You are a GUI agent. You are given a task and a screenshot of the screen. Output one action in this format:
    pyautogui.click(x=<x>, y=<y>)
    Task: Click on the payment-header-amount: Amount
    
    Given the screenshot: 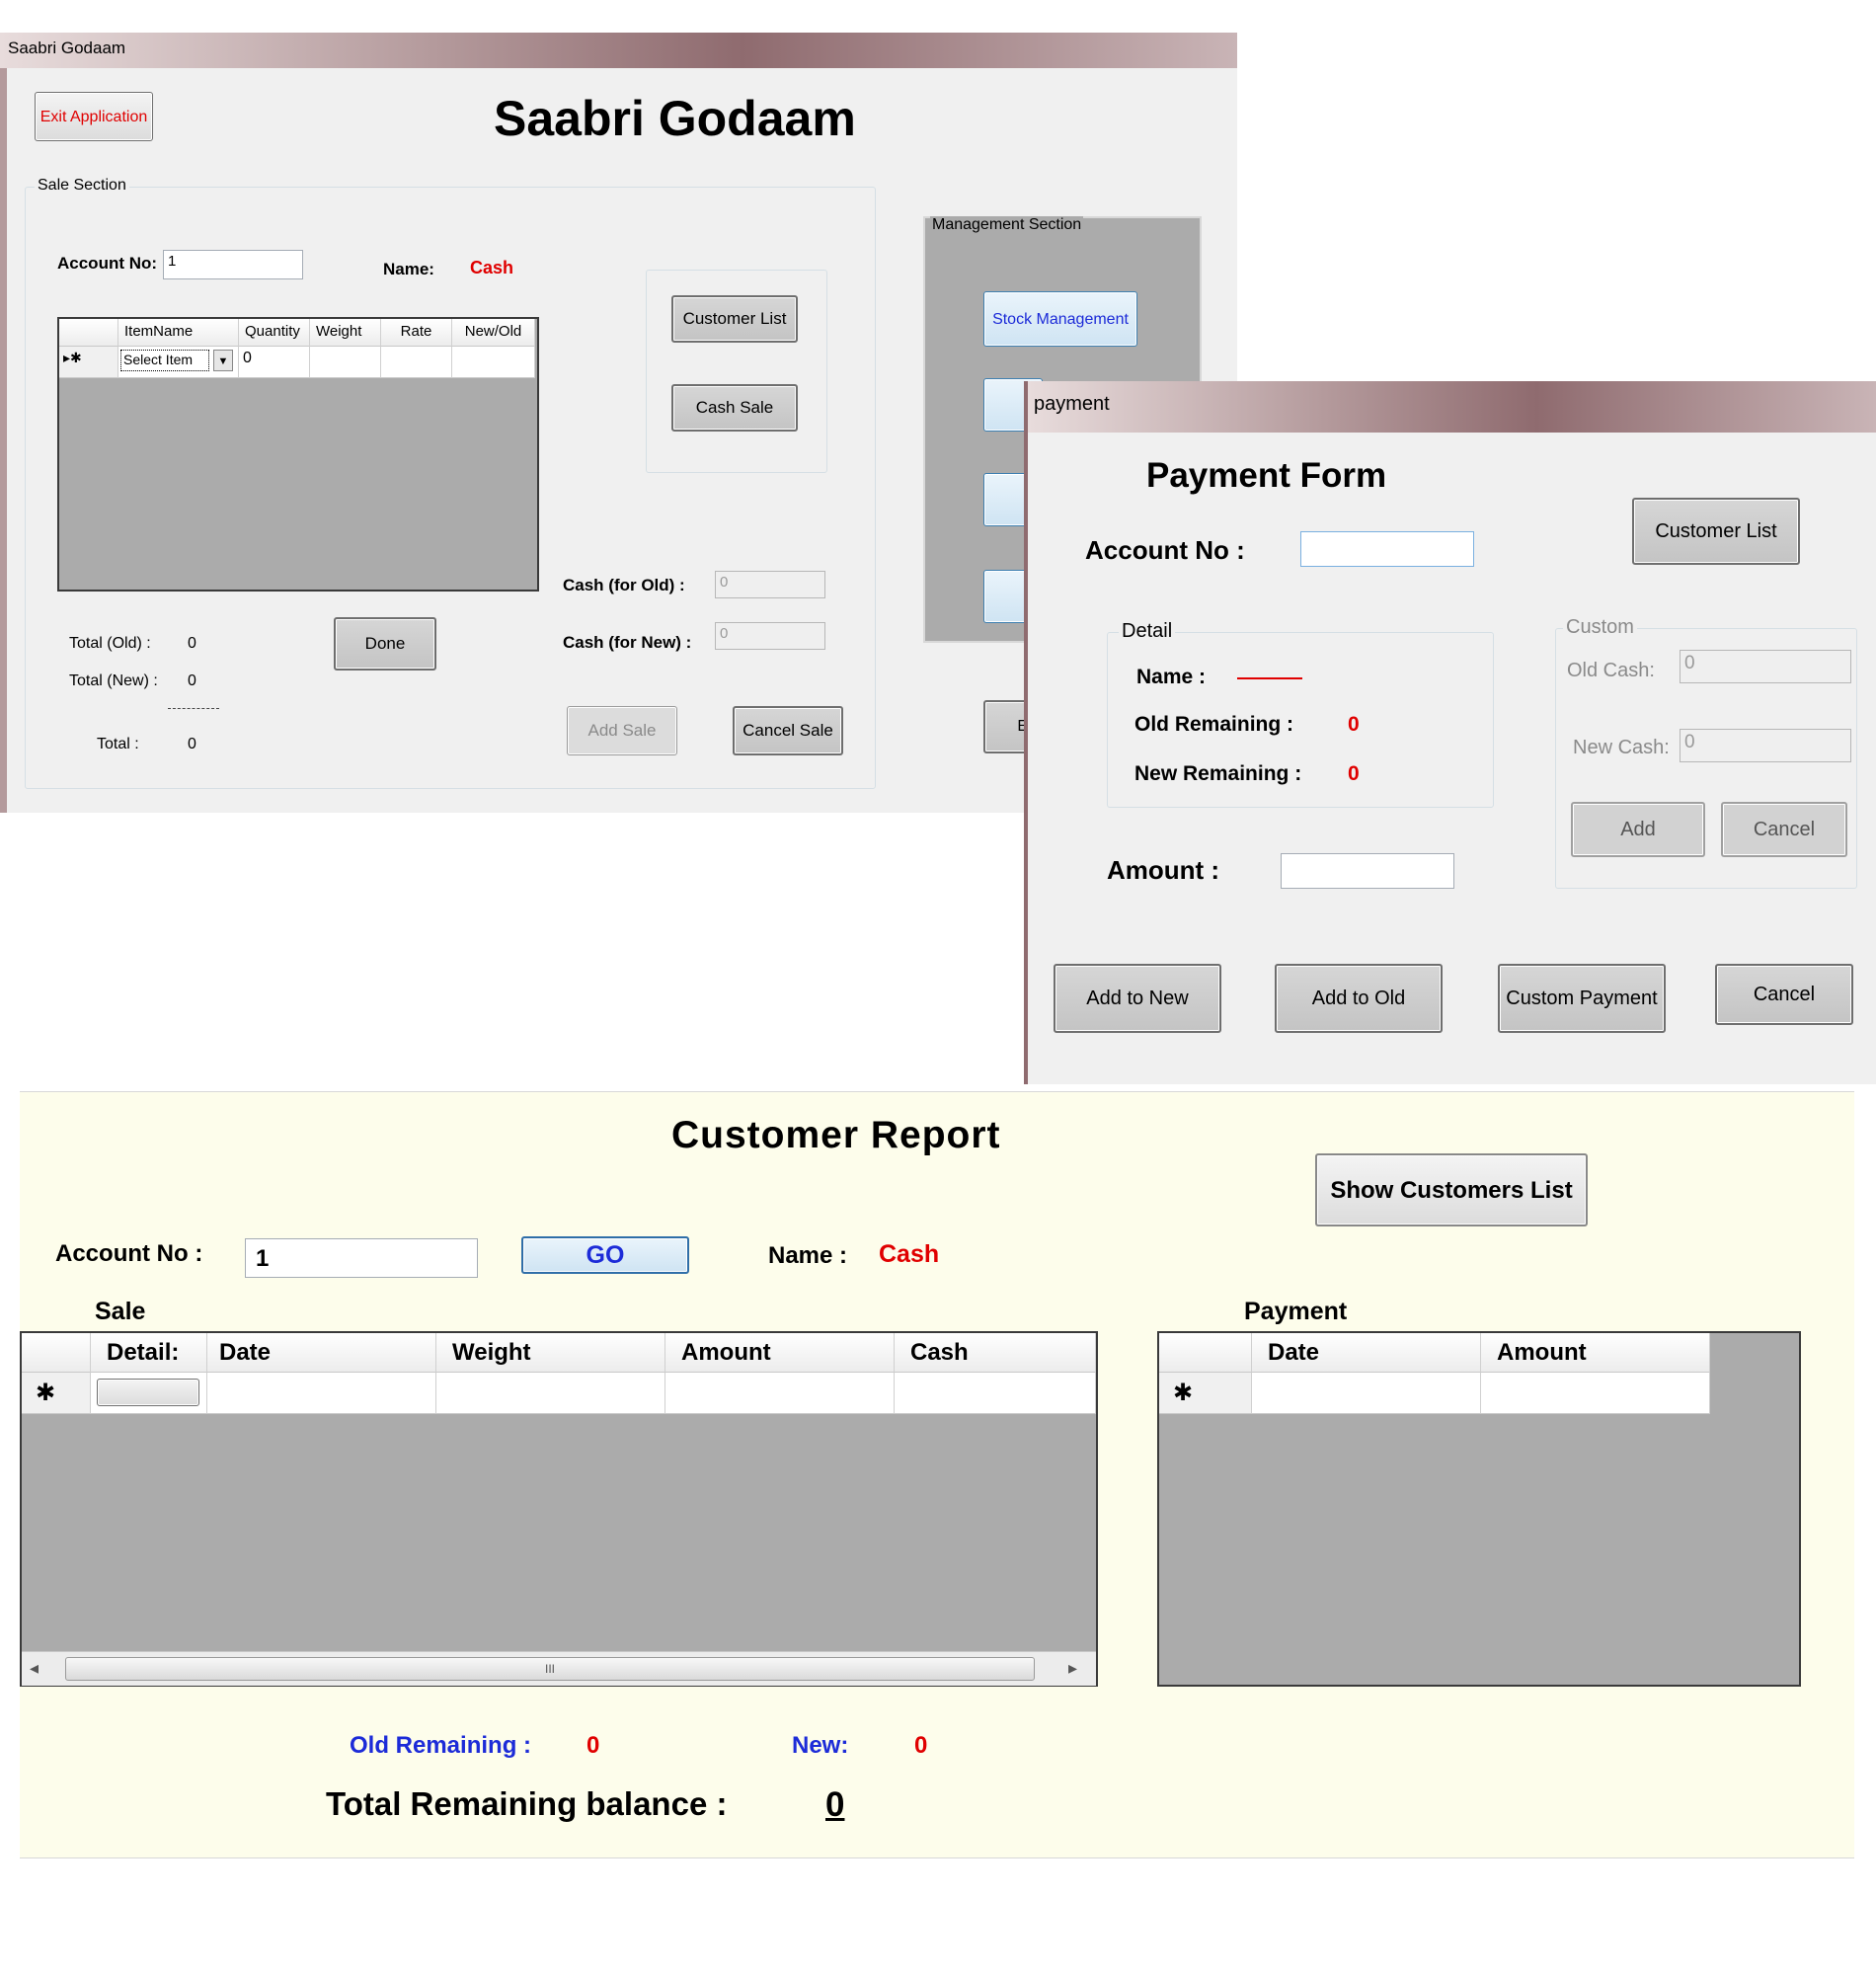 What is the action you would take?
    pyautogui.click(x=1595, y=1353)
    